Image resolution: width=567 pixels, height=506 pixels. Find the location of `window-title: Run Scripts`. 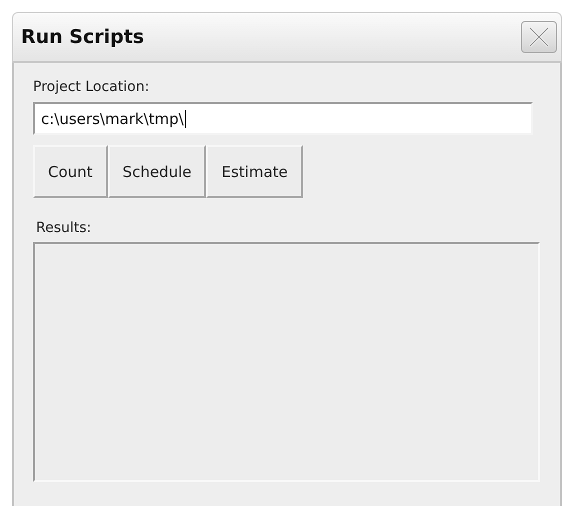

window-title: Run Scripts is located at coordinates (82, 37).